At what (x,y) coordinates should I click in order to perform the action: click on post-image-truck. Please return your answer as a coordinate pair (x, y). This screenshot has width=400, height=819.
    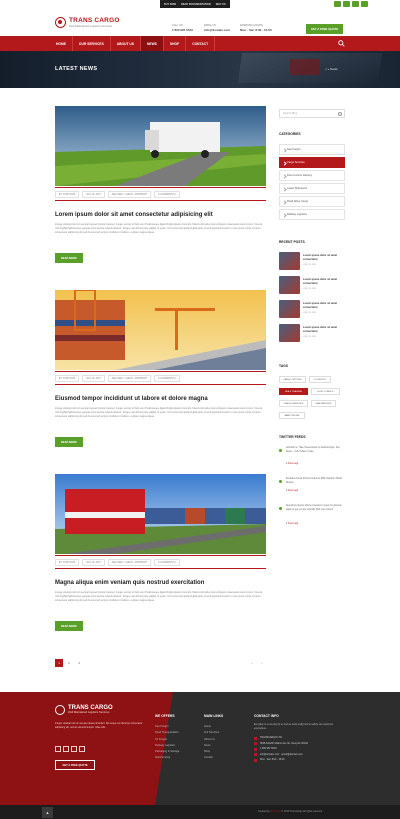
    Looking at the image, I should click on (160, 146).